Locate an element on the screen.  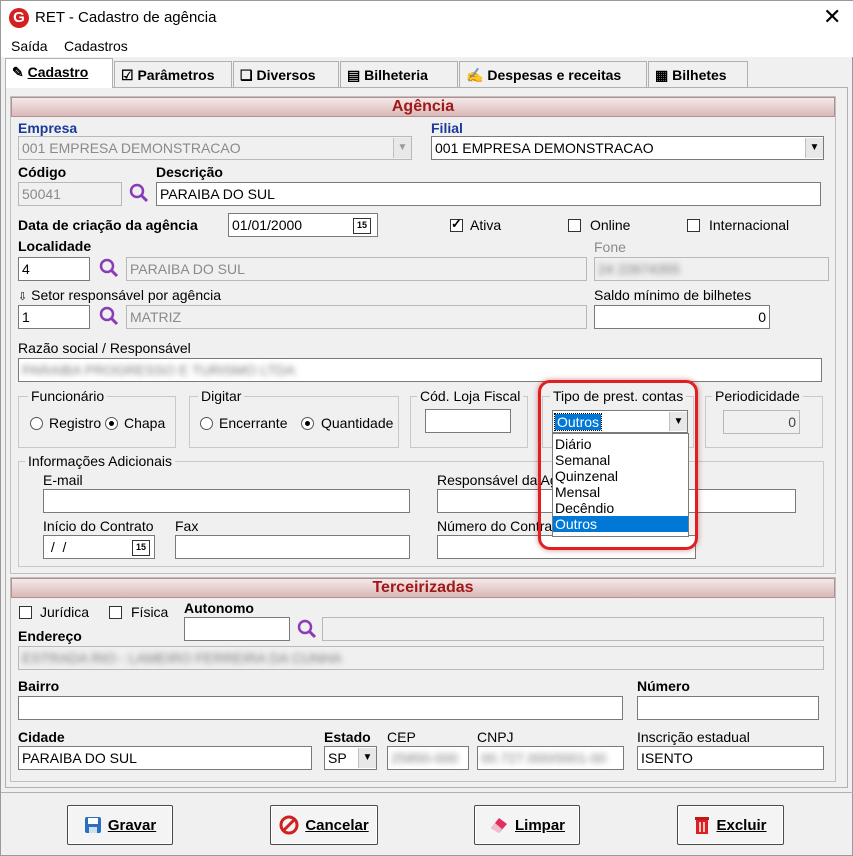
loja-fiscal-field is located at coordinates (468, 421).